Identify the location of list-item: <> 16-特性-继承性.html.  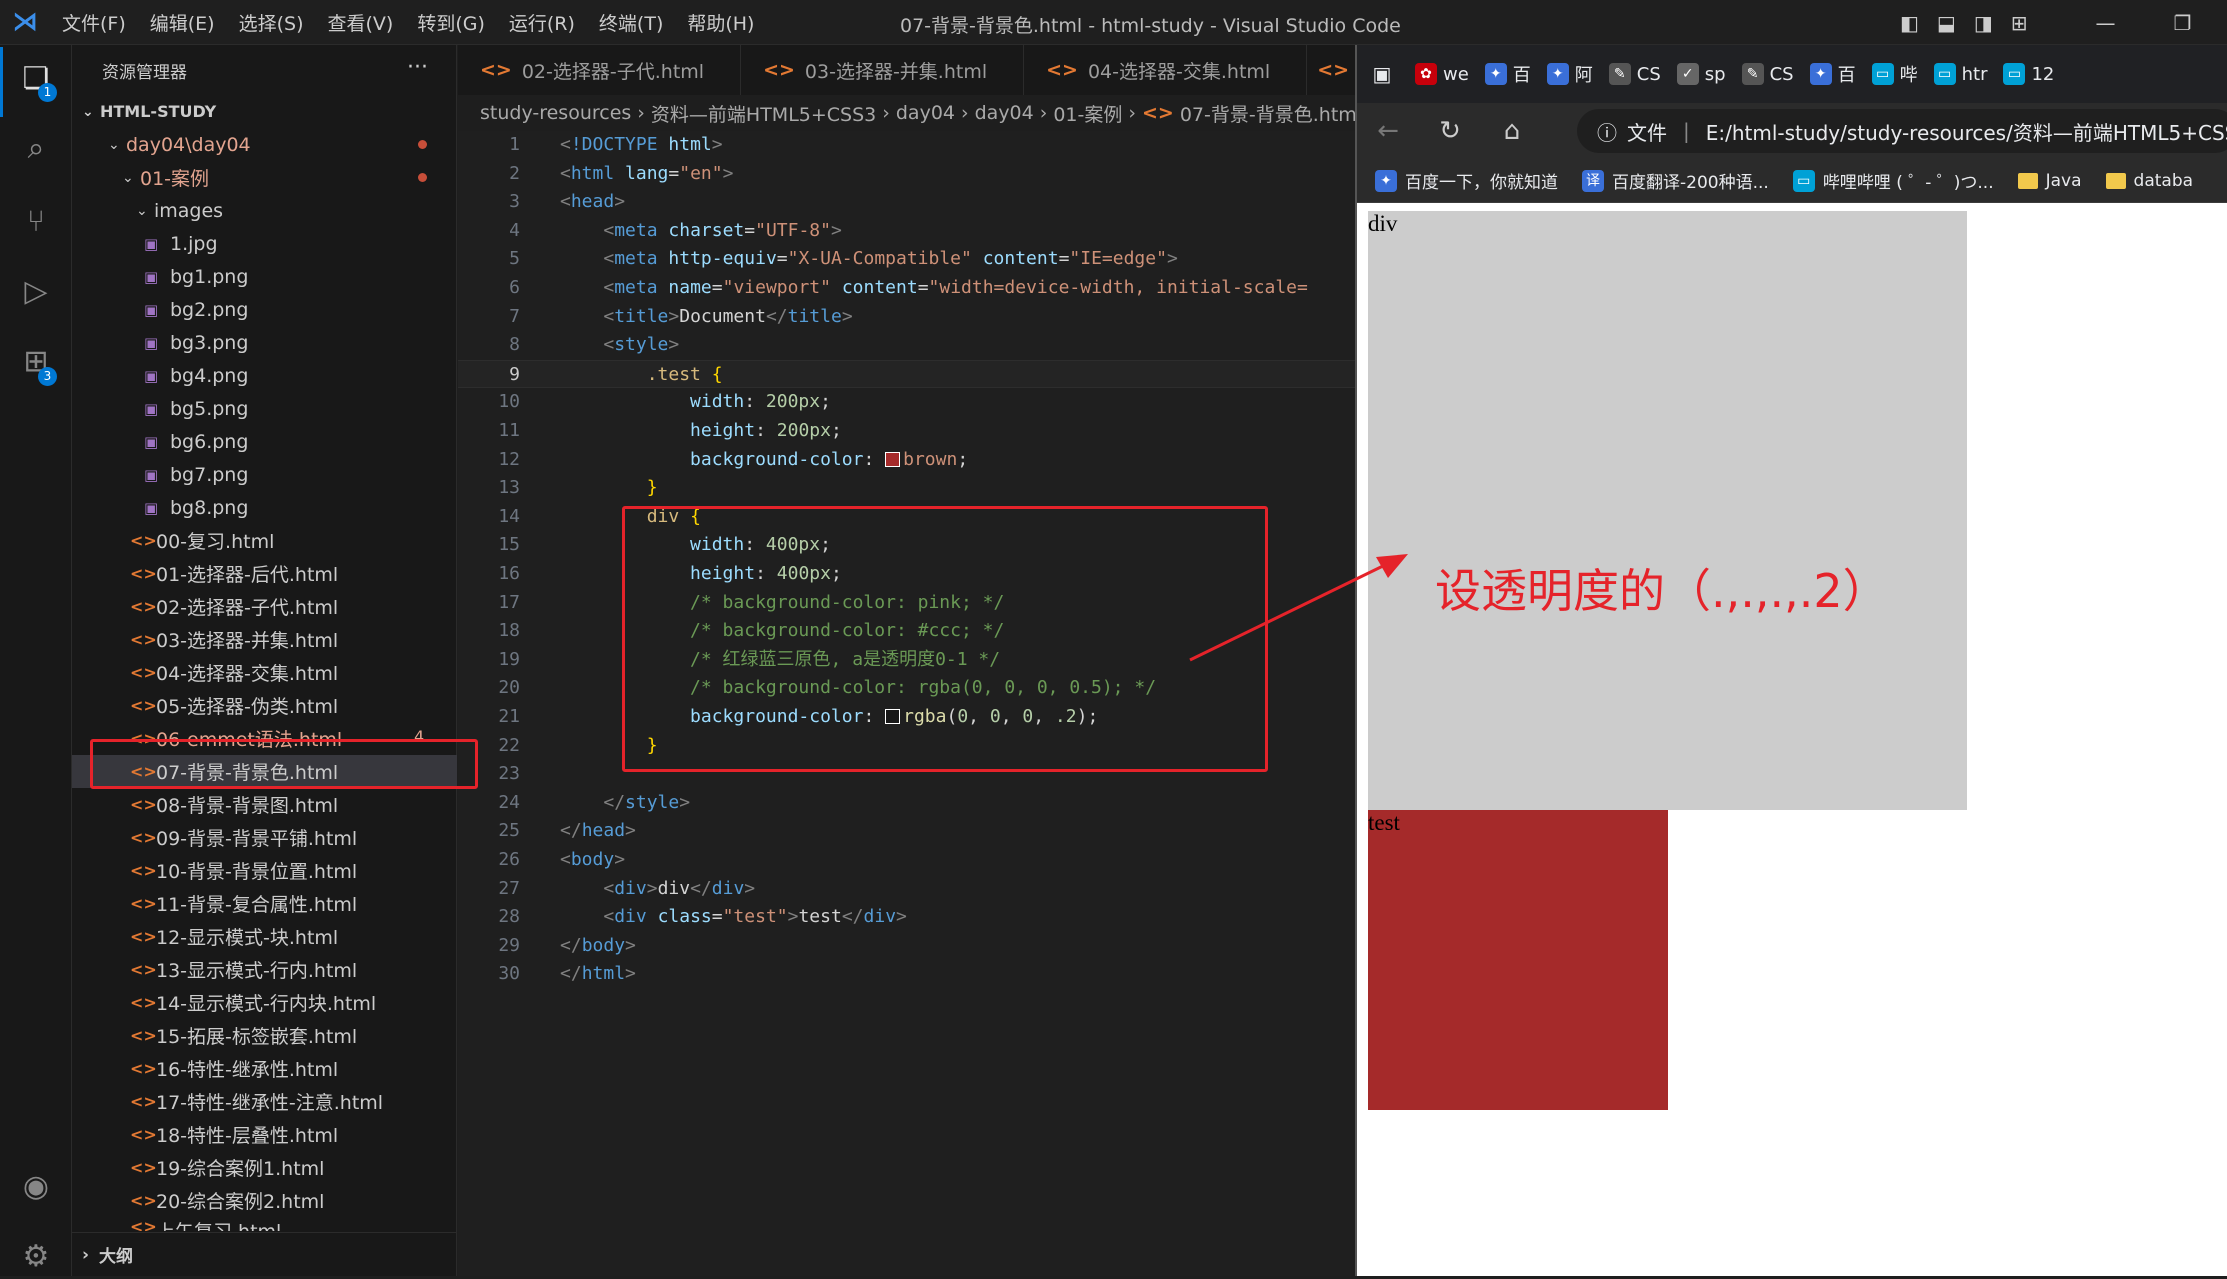
(264, 1068).